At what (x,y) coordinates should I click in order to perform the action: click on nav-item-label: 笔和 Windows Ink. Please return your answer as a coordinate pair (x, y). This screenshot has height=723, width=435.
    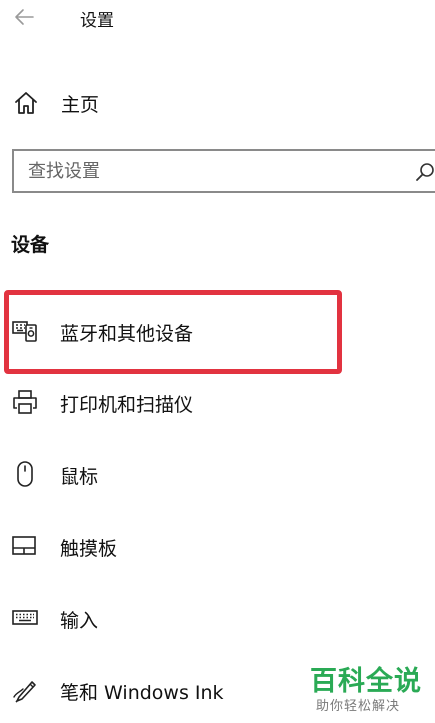
    Looking at the image, I should click on (142, 693).